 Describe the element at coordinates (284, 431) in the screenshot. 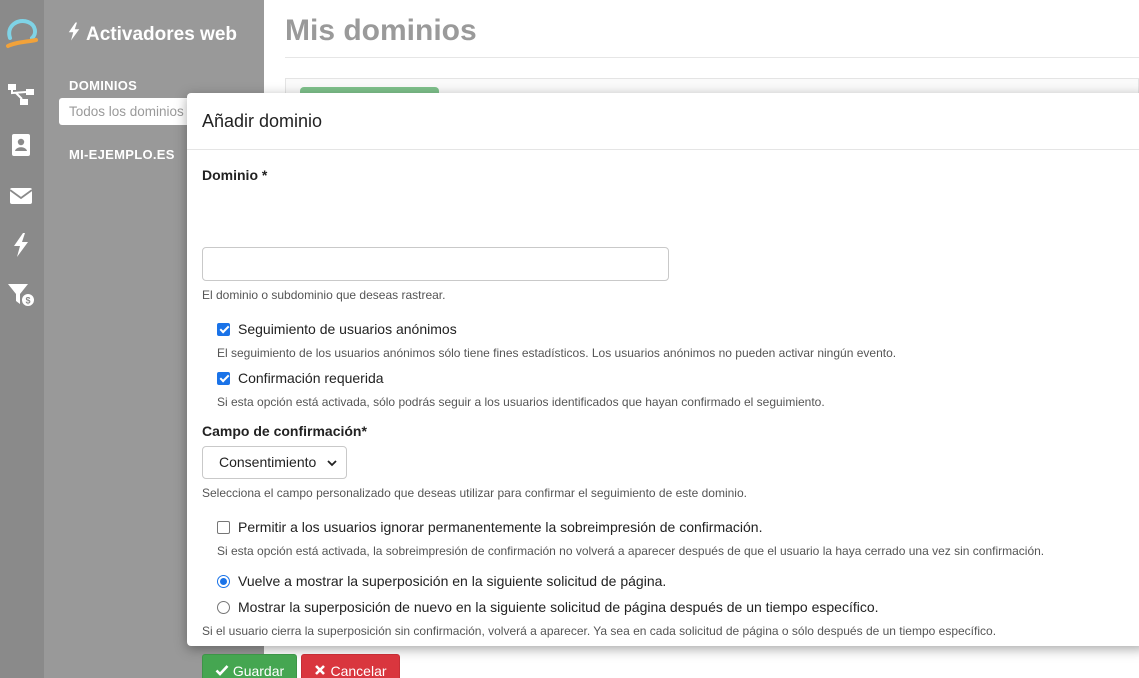

I see `confirmation-field-label: Campo de confirmación*` at that location.